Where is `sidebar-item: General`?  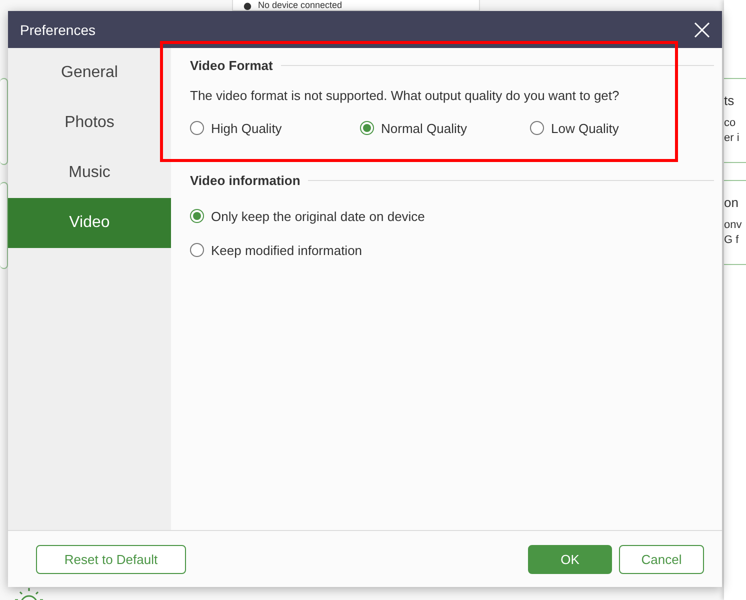
sidebar-item: General is located at coordinates (89, 73).